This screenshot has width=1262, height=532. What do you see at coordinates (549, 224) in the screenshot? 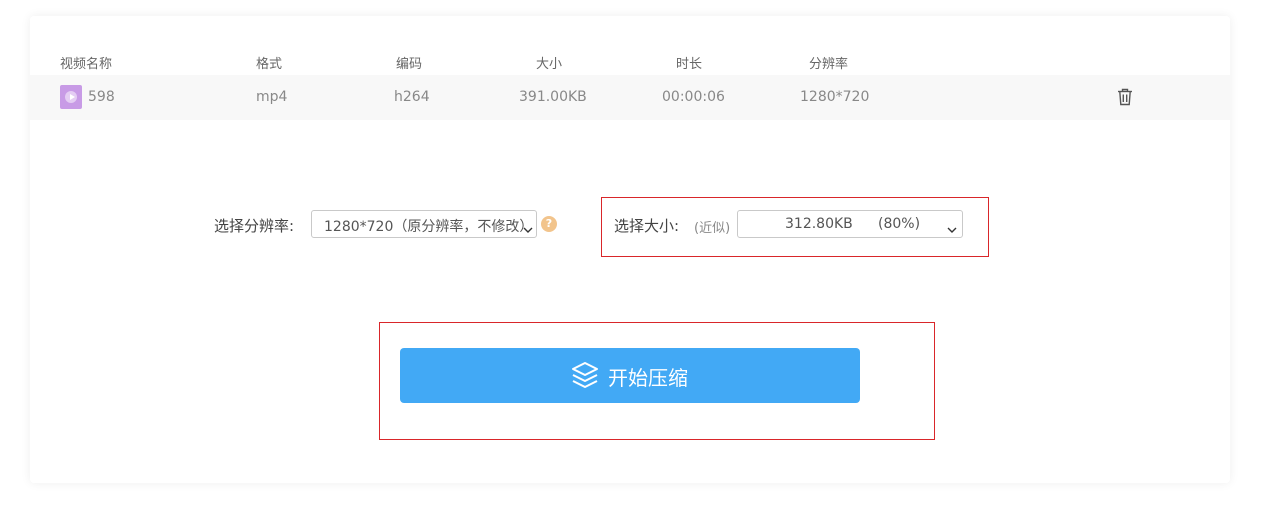
I see `question-mark-icon: ?` at bounding box center [549, 224].